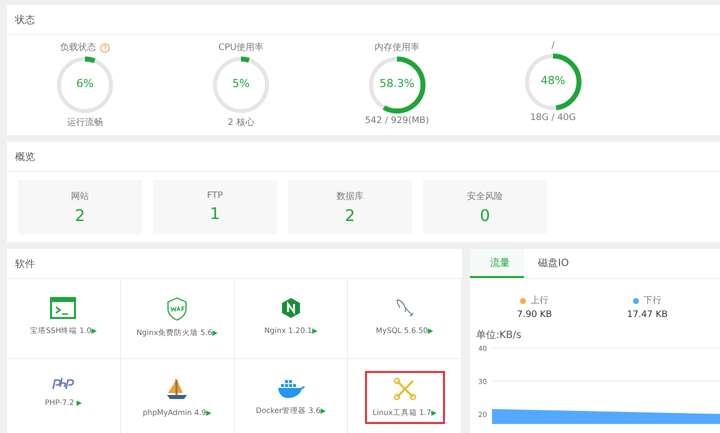  I want to click on stat-label: 上行, so click(539, 300).